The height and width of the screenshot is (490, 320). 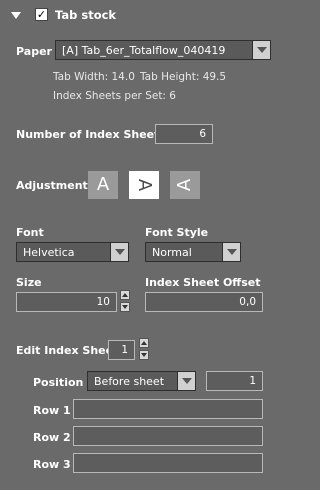 What do you see at coordinates (41, 14) in the screenshot?
I see `tab-stock-checkbox: ✓` at bounding box center [41, 14].